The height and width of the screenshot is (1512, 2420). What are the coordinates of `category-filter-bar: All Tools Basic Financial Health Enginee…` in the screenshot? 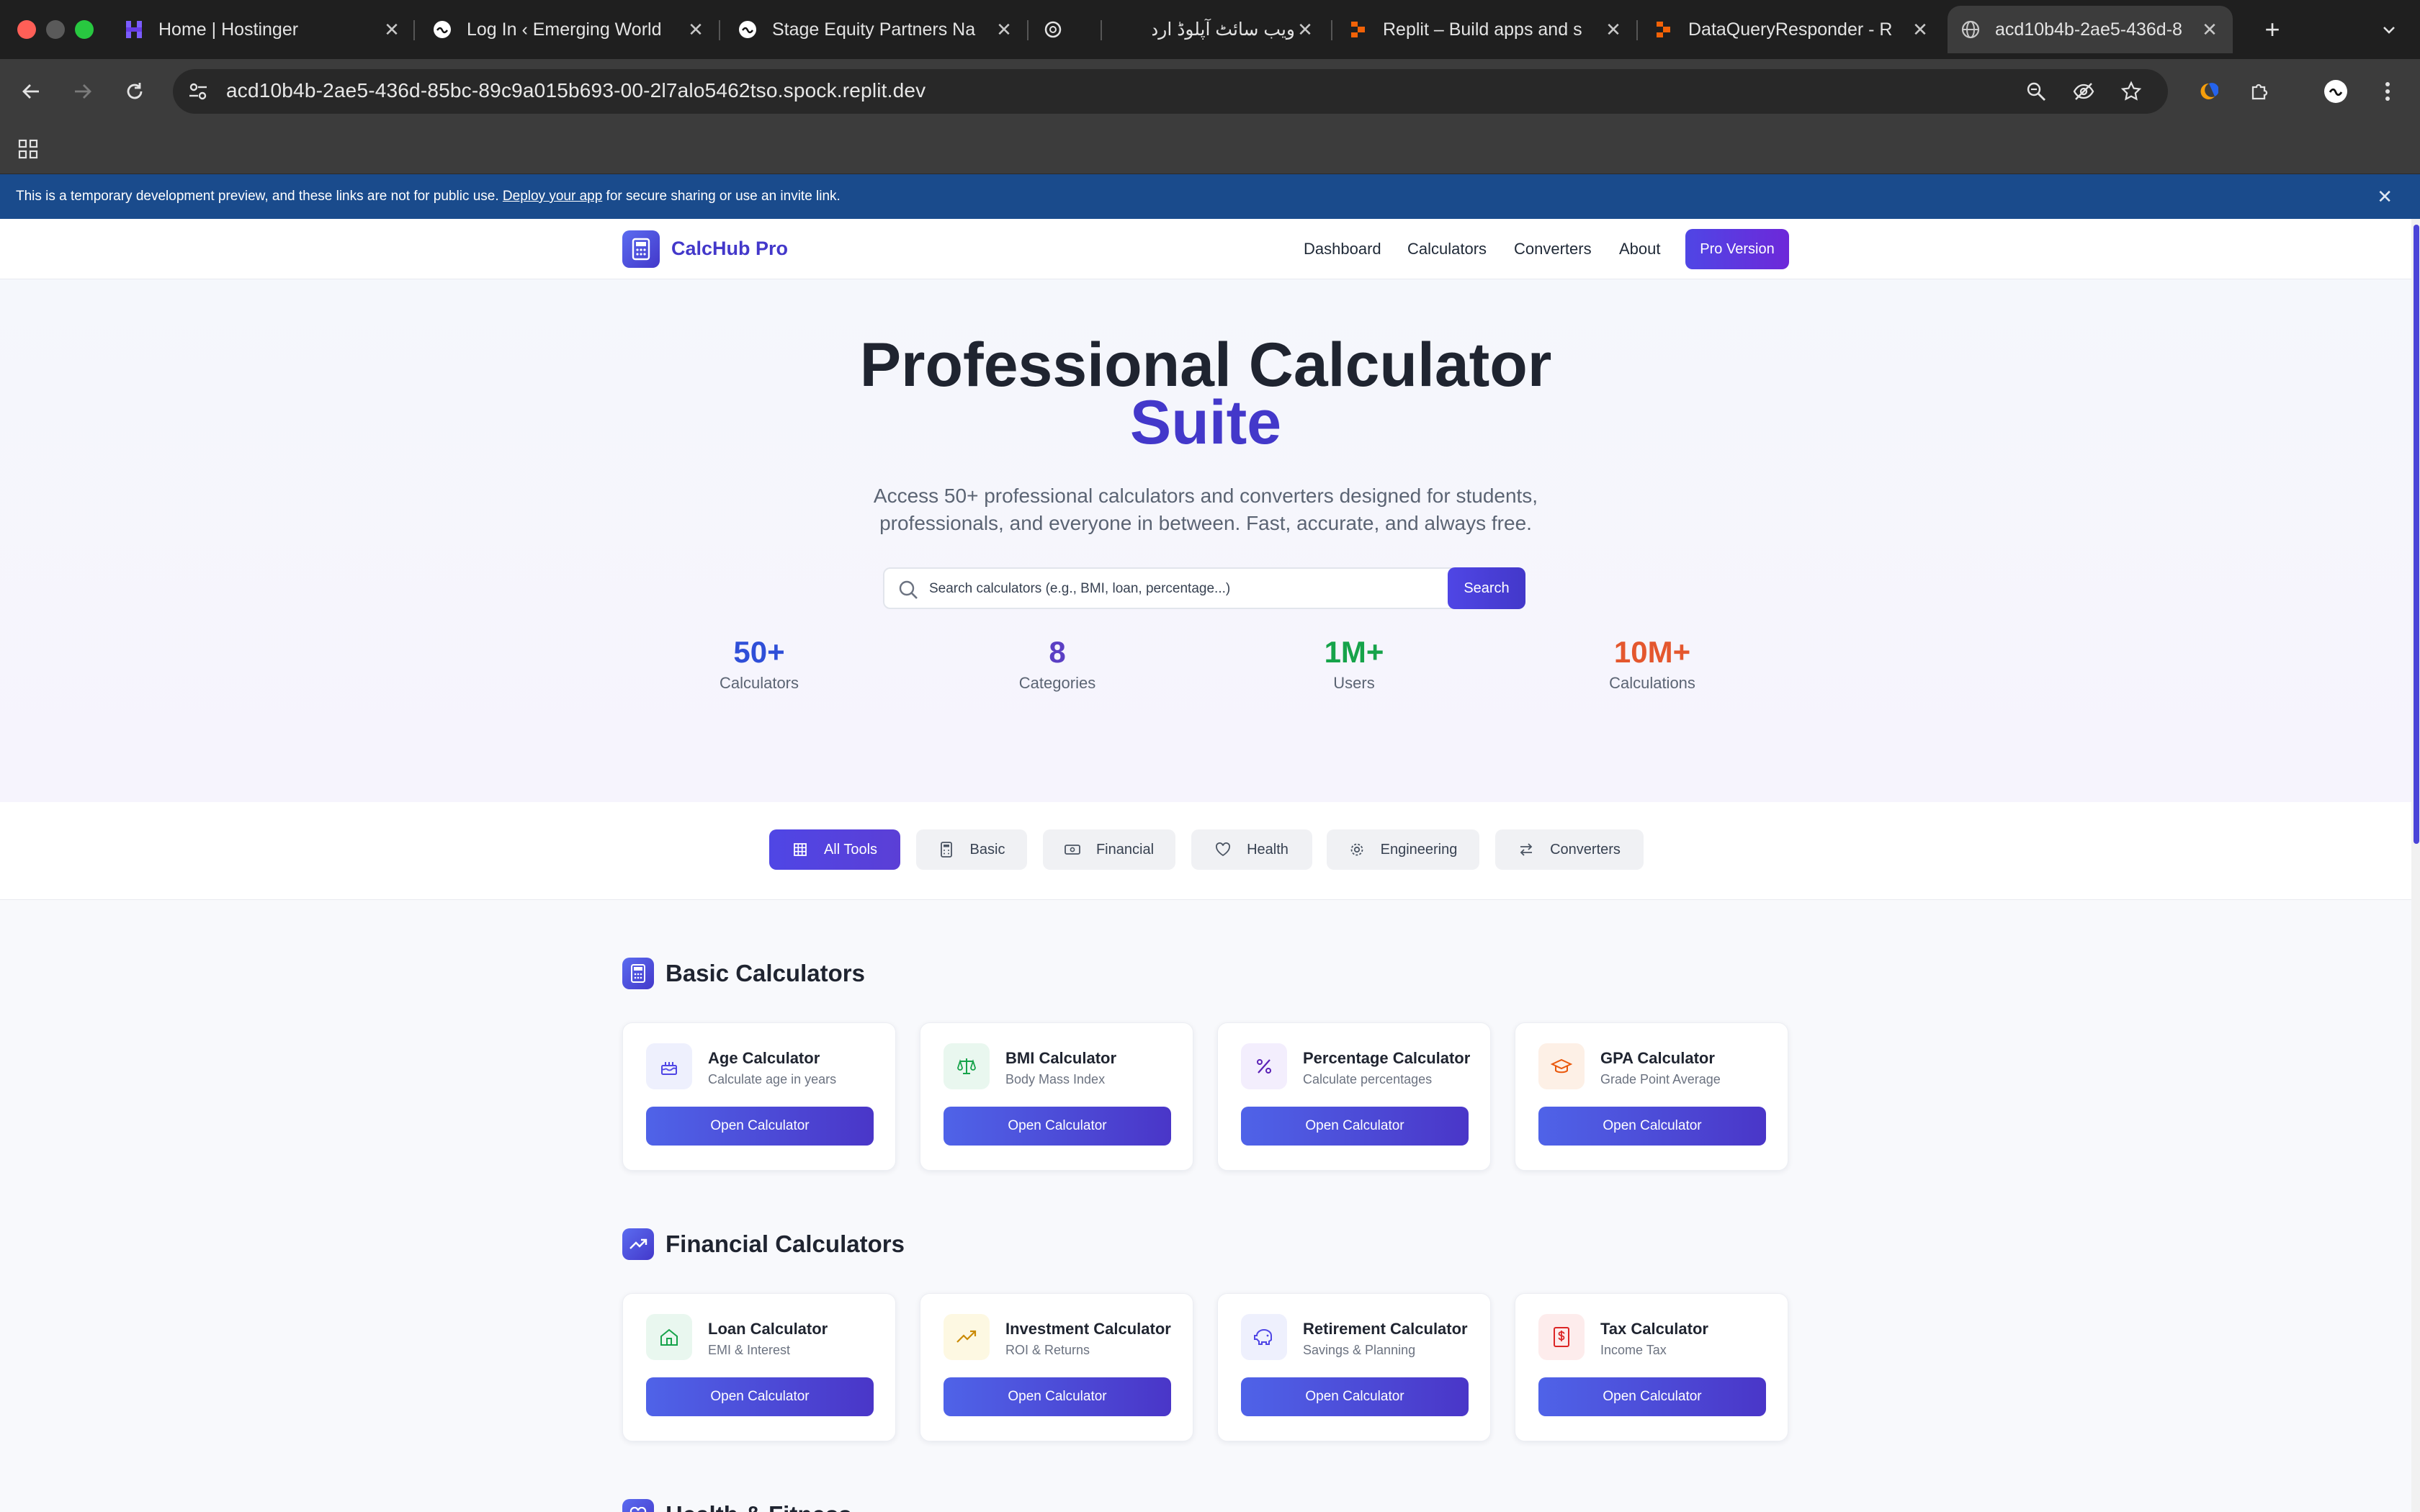 It's located at (1205, 851).